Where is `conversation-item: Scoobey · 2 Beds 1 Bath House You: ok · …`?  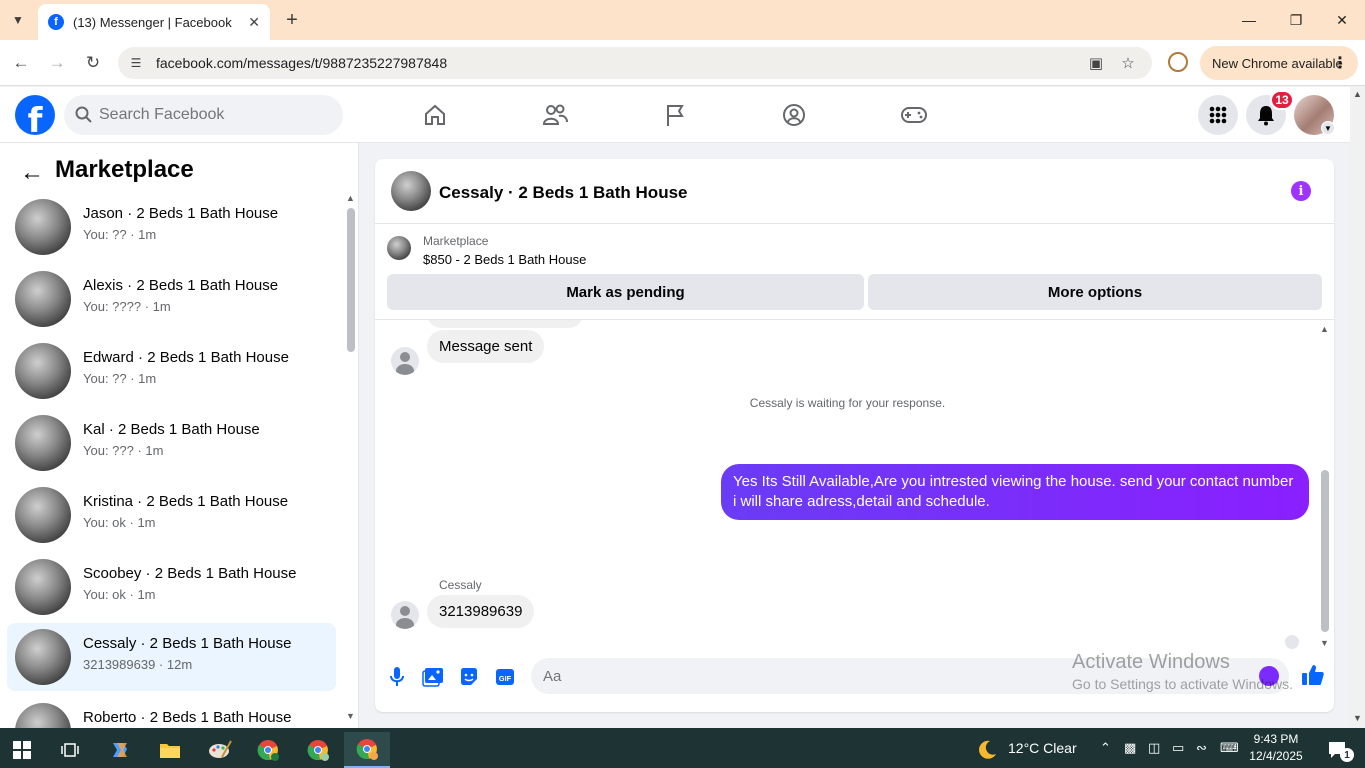 conversation-item: Scoobey · 2 Beds 1 Bath House You: ok · … is located at coordinates (171, 587).